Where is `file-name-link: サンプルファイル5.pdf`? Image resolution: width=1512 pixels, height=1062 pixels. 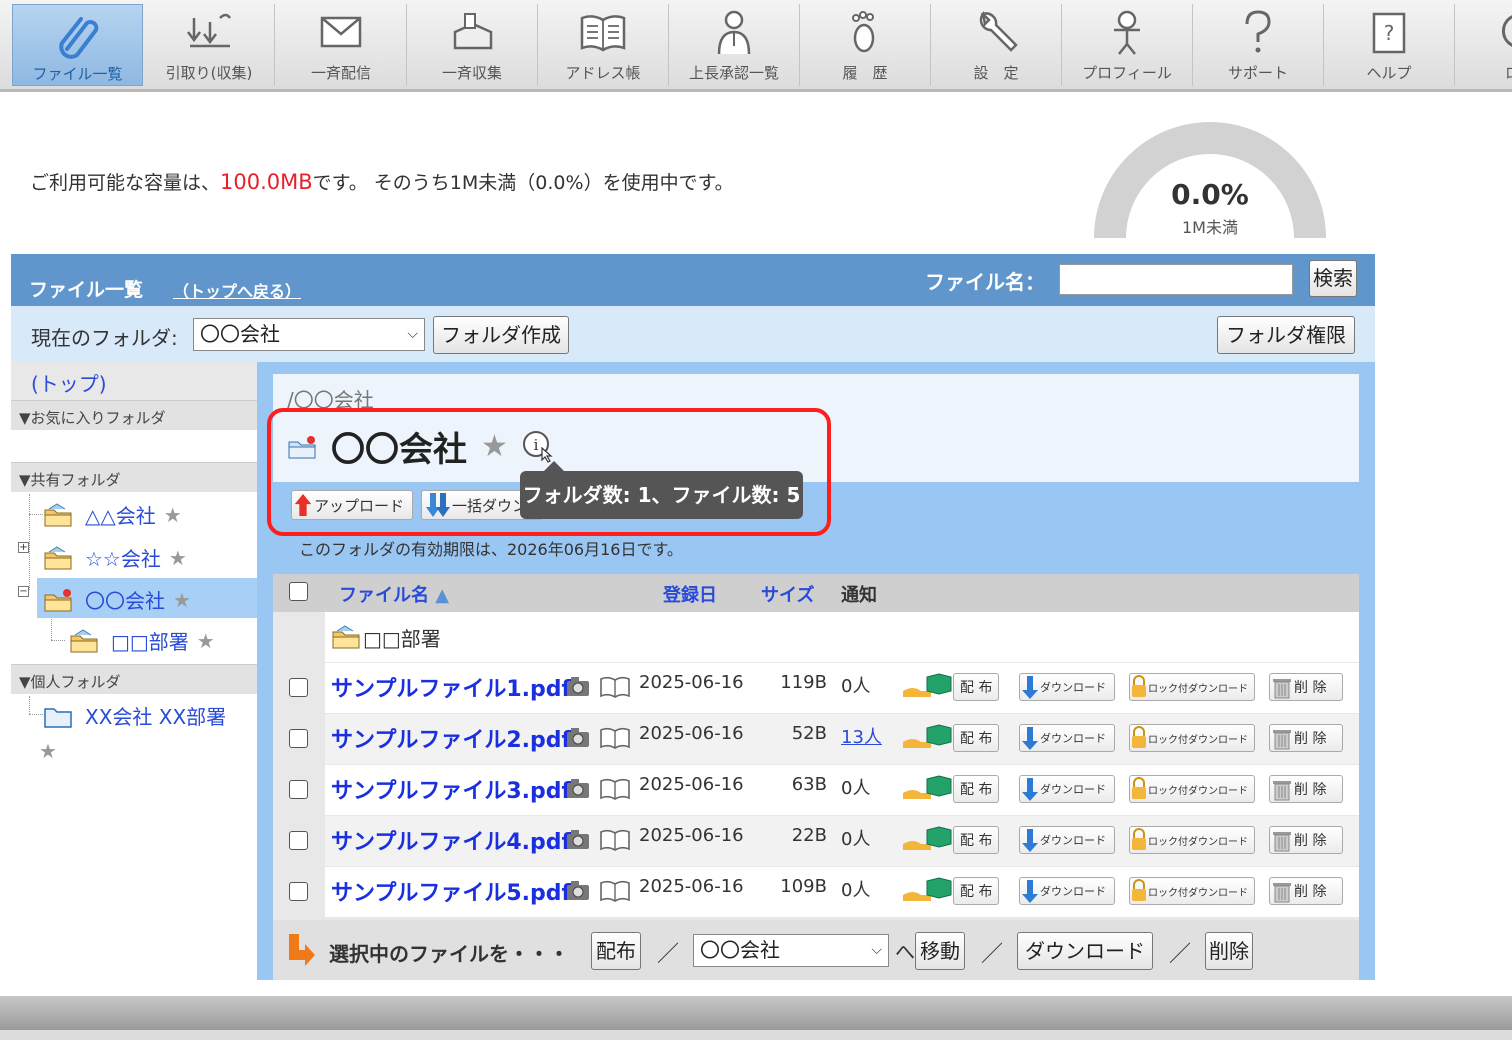 file-name-link: サンプルファイル5.pdf is located at coordinates (451, 891).